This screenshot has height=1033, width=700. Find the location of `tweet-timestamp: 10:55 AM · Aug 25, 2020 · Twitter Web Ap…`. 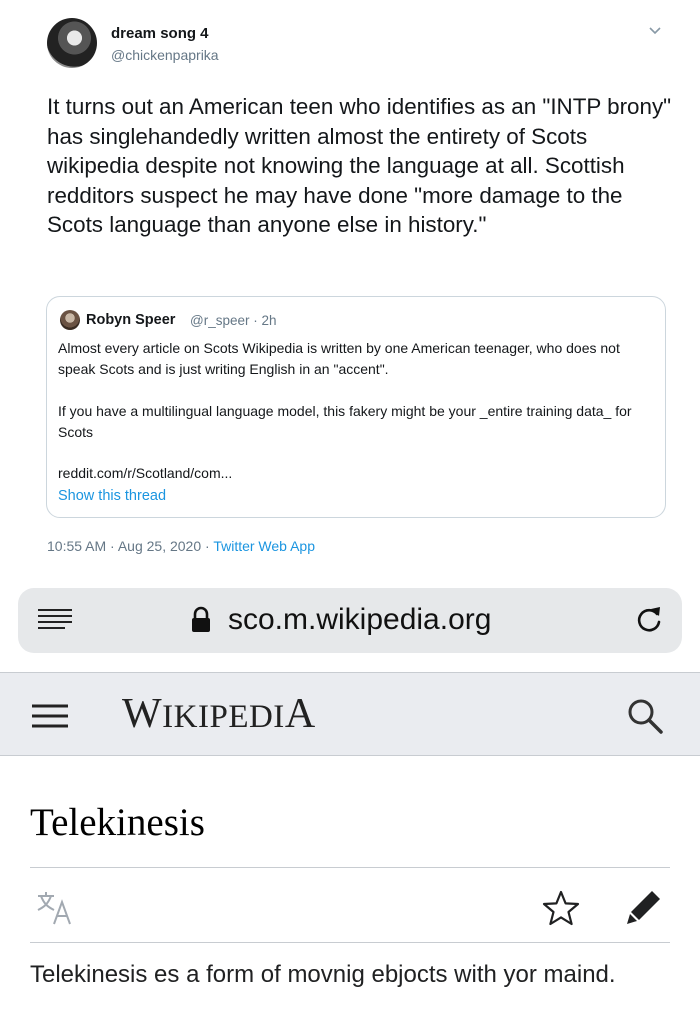

tweet-timestamp: 10:55 AM · Aug 25, 2020 · Twitter Web Ap… is located at coordinates (181, 546).